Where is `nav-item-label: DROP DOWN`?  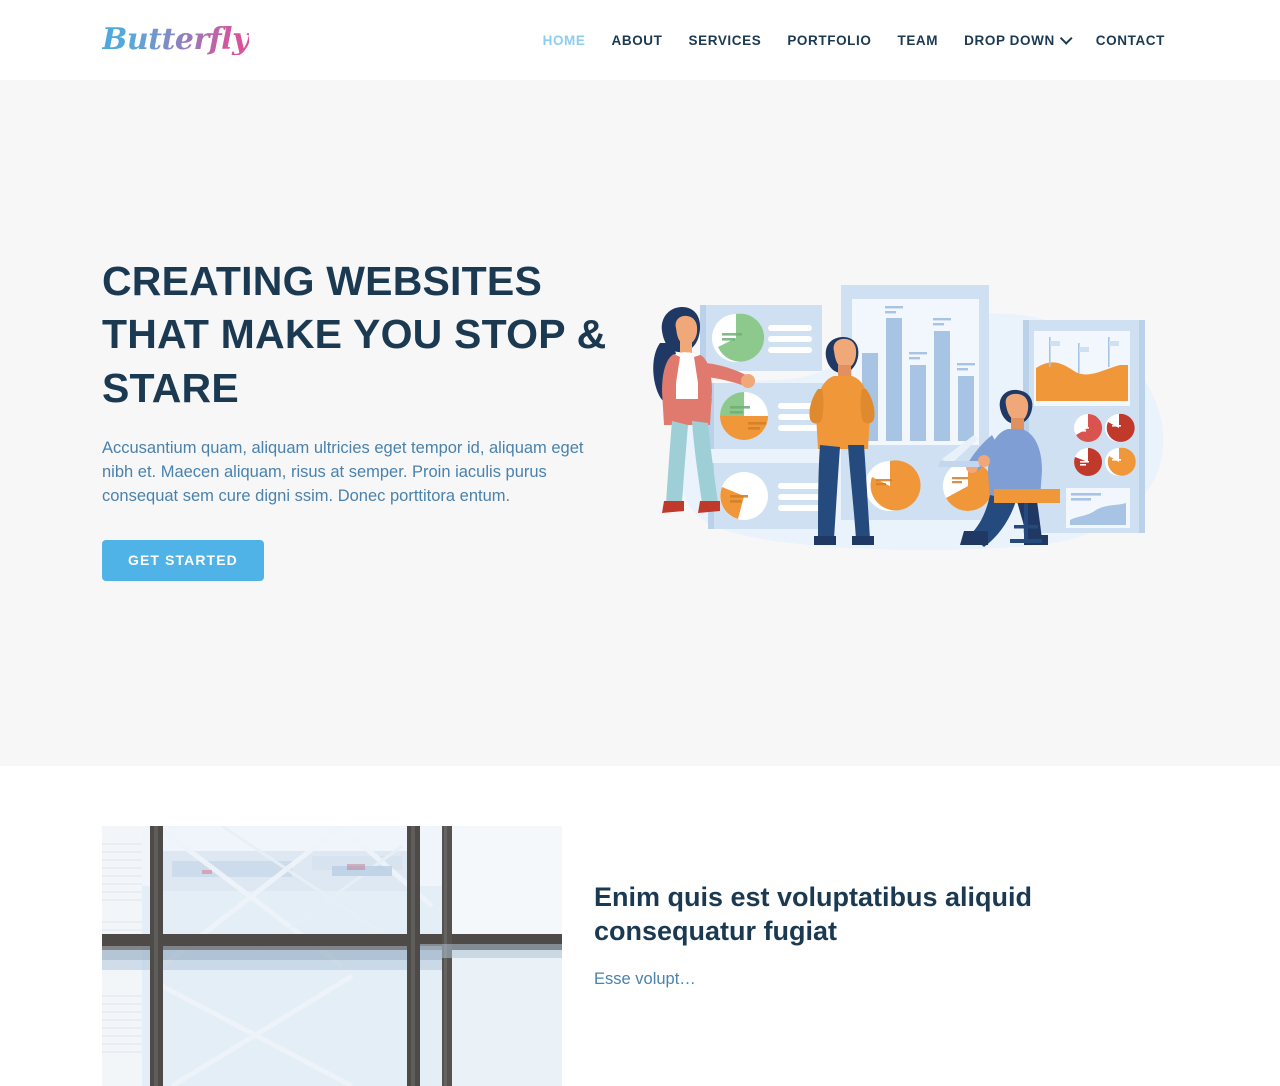 nav-item-label: DROP DOWN is located at coordinates (1009, 40).